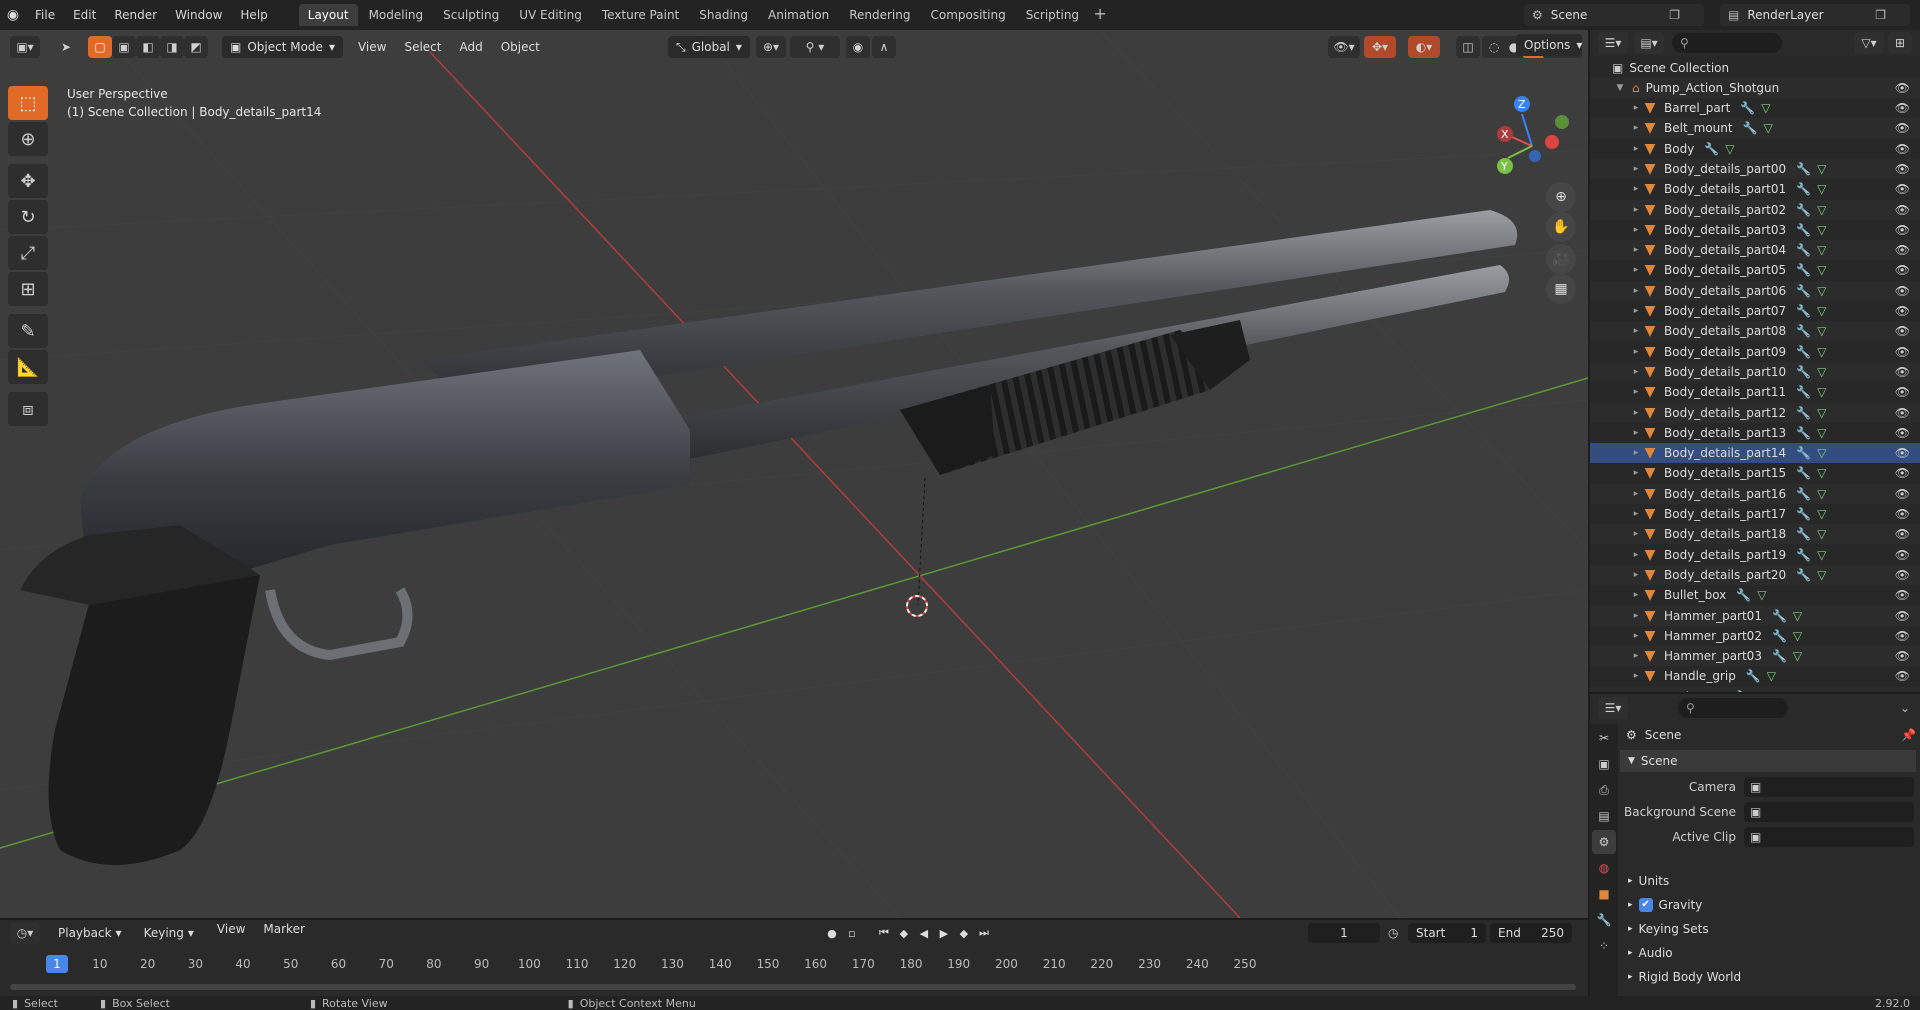 The height and width of the screenshot is (1010, 1920). What do you see at coordinates (1755, 250) in the screenshot?
I see `outliner-object-row: ▸ ▼ Body_details_part04 🔧 ▽ 👁` at bounding box center [1755, 250].